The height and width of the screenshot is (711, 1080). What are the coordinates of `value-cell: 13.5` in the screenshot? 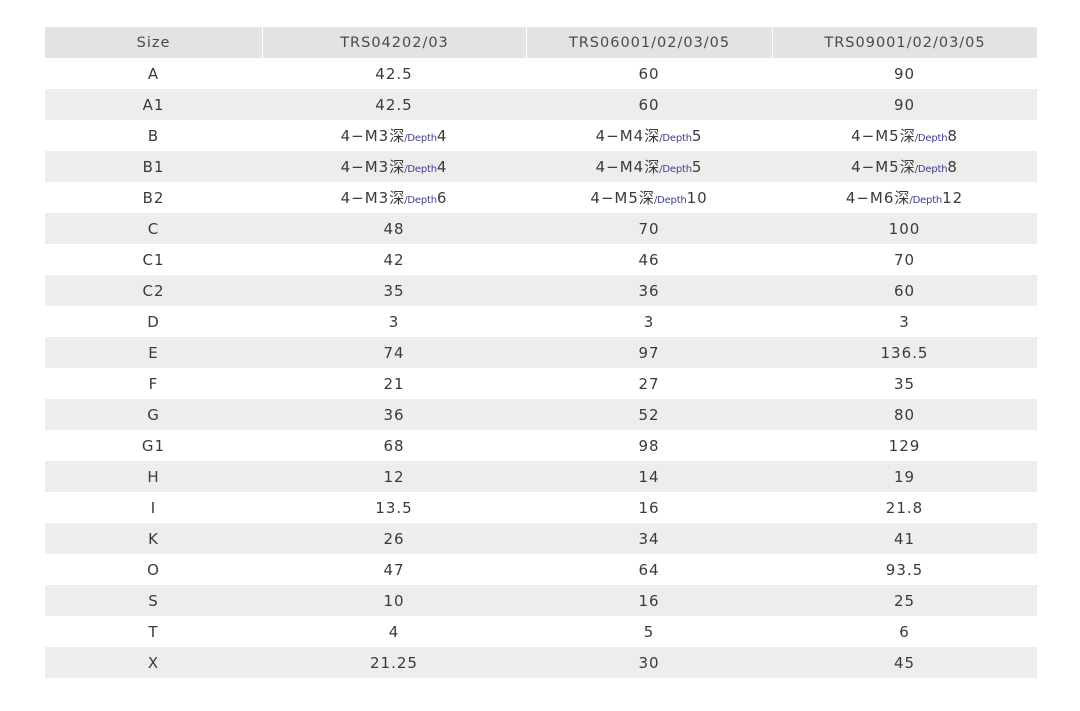 It's located at (394, 507).